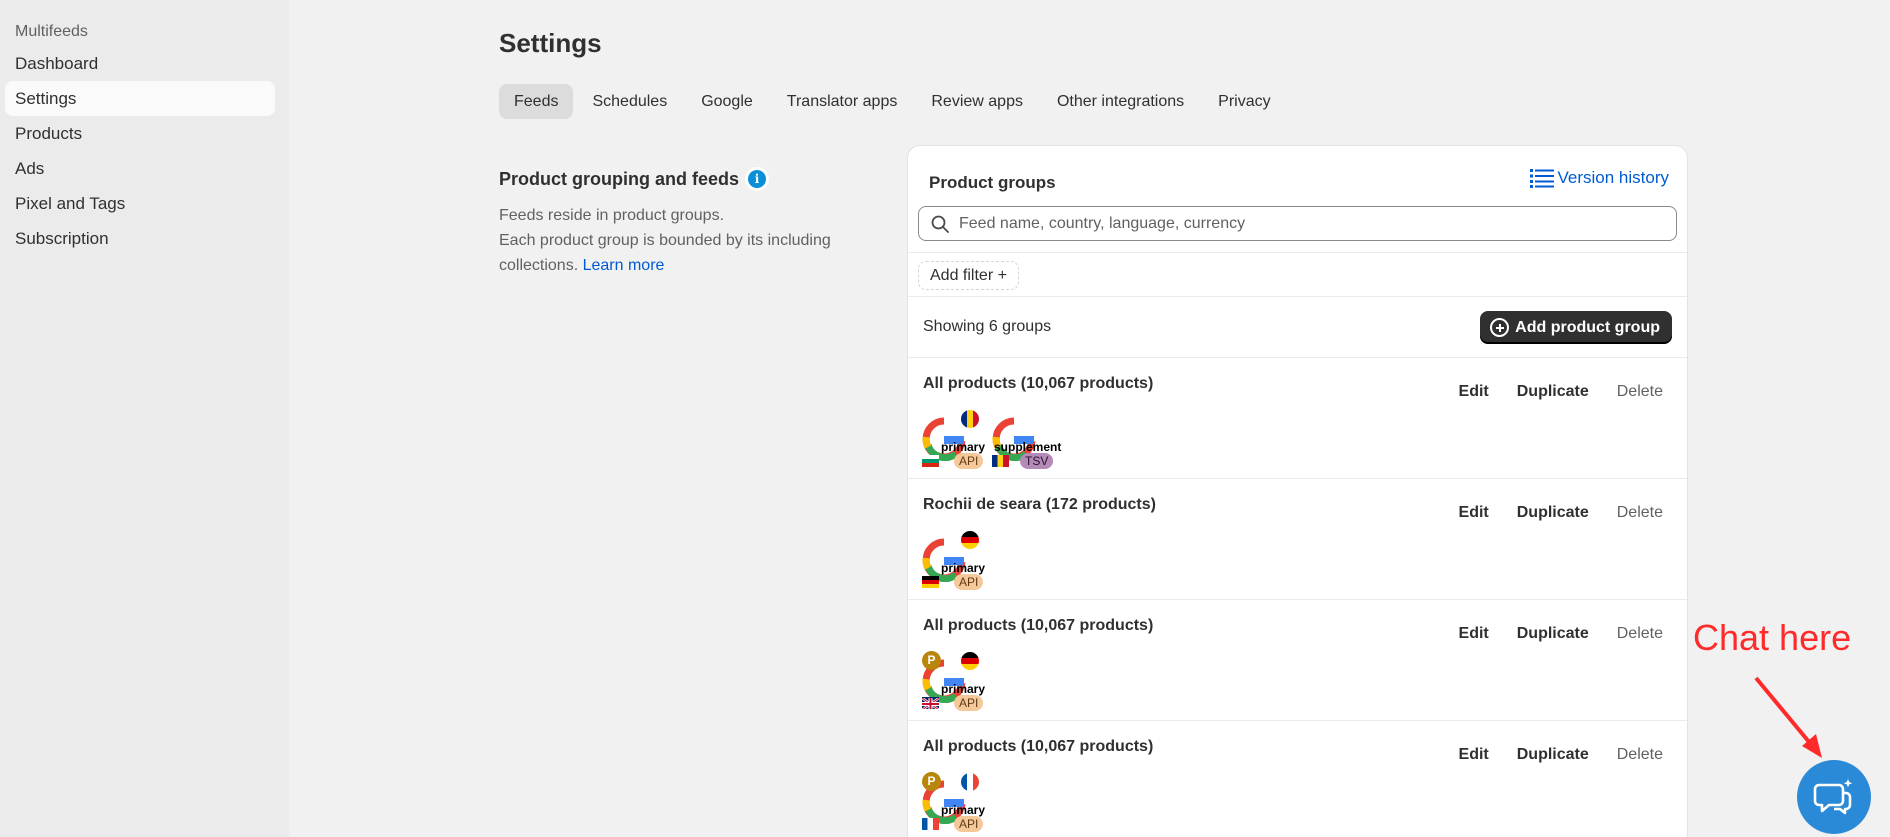 This screenshot has height=837, width=1890. I want to click on chat-button, so click(1834, 797).